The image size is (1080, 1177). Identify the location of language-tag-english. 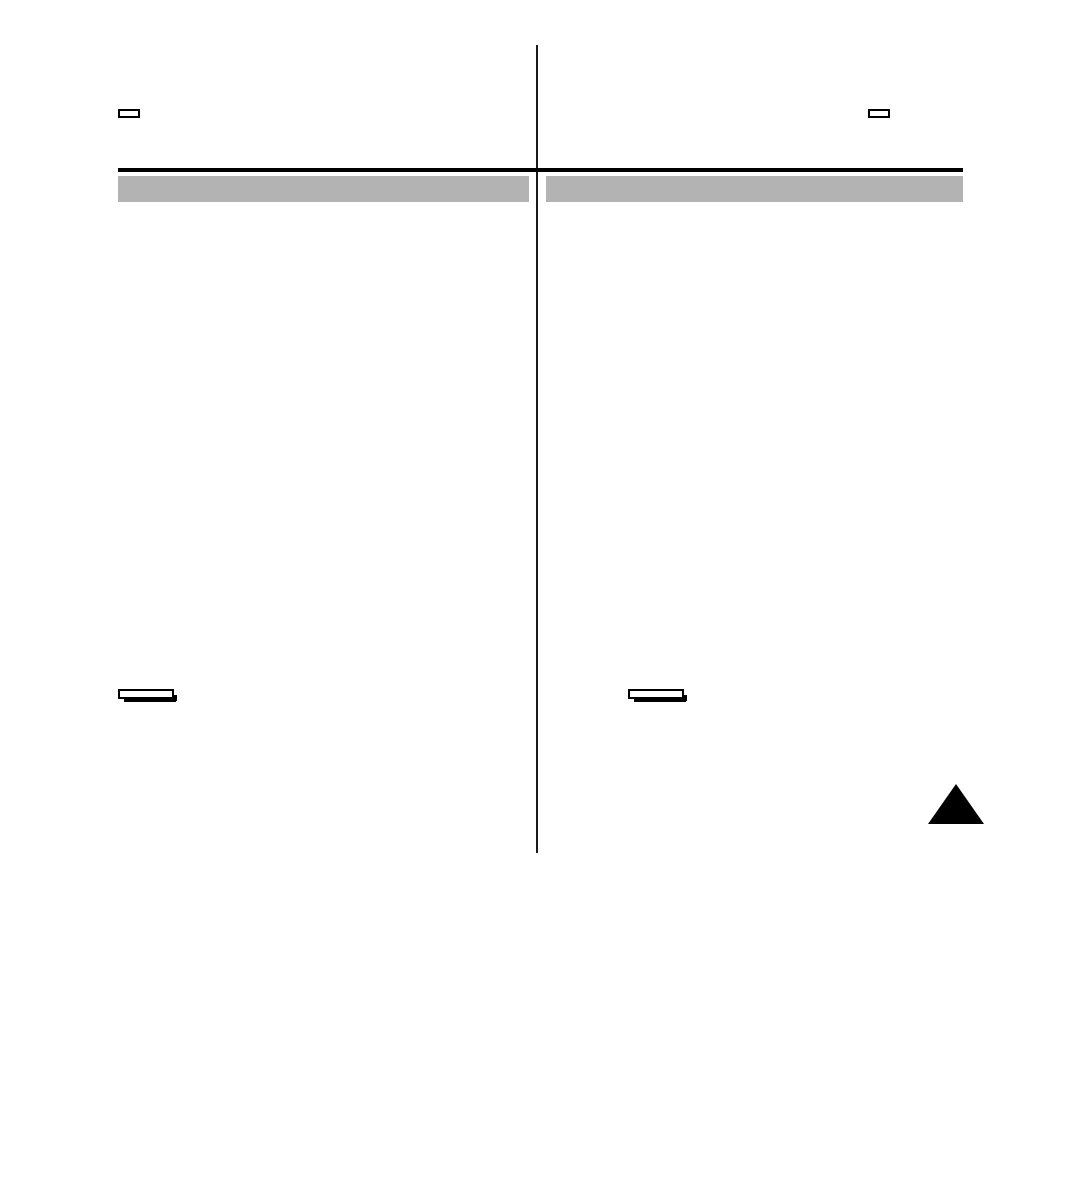
(129, 113).